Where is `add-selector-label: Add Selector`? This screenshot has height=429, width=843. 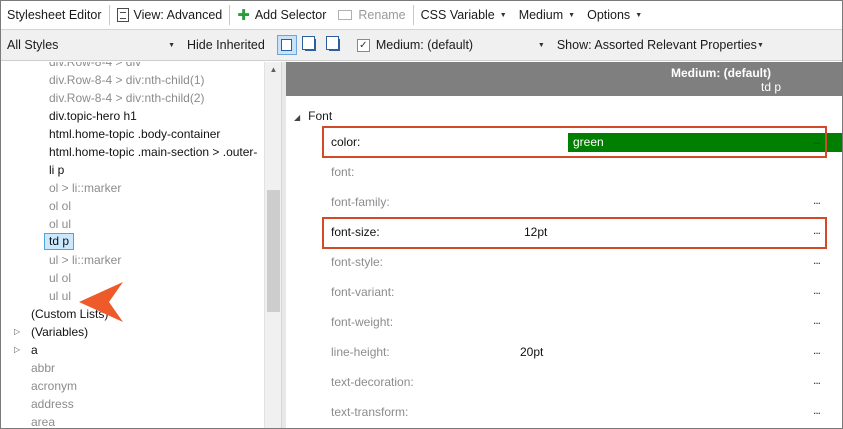 add-selector-label: Add Selector is located at coordinates (290, 15).